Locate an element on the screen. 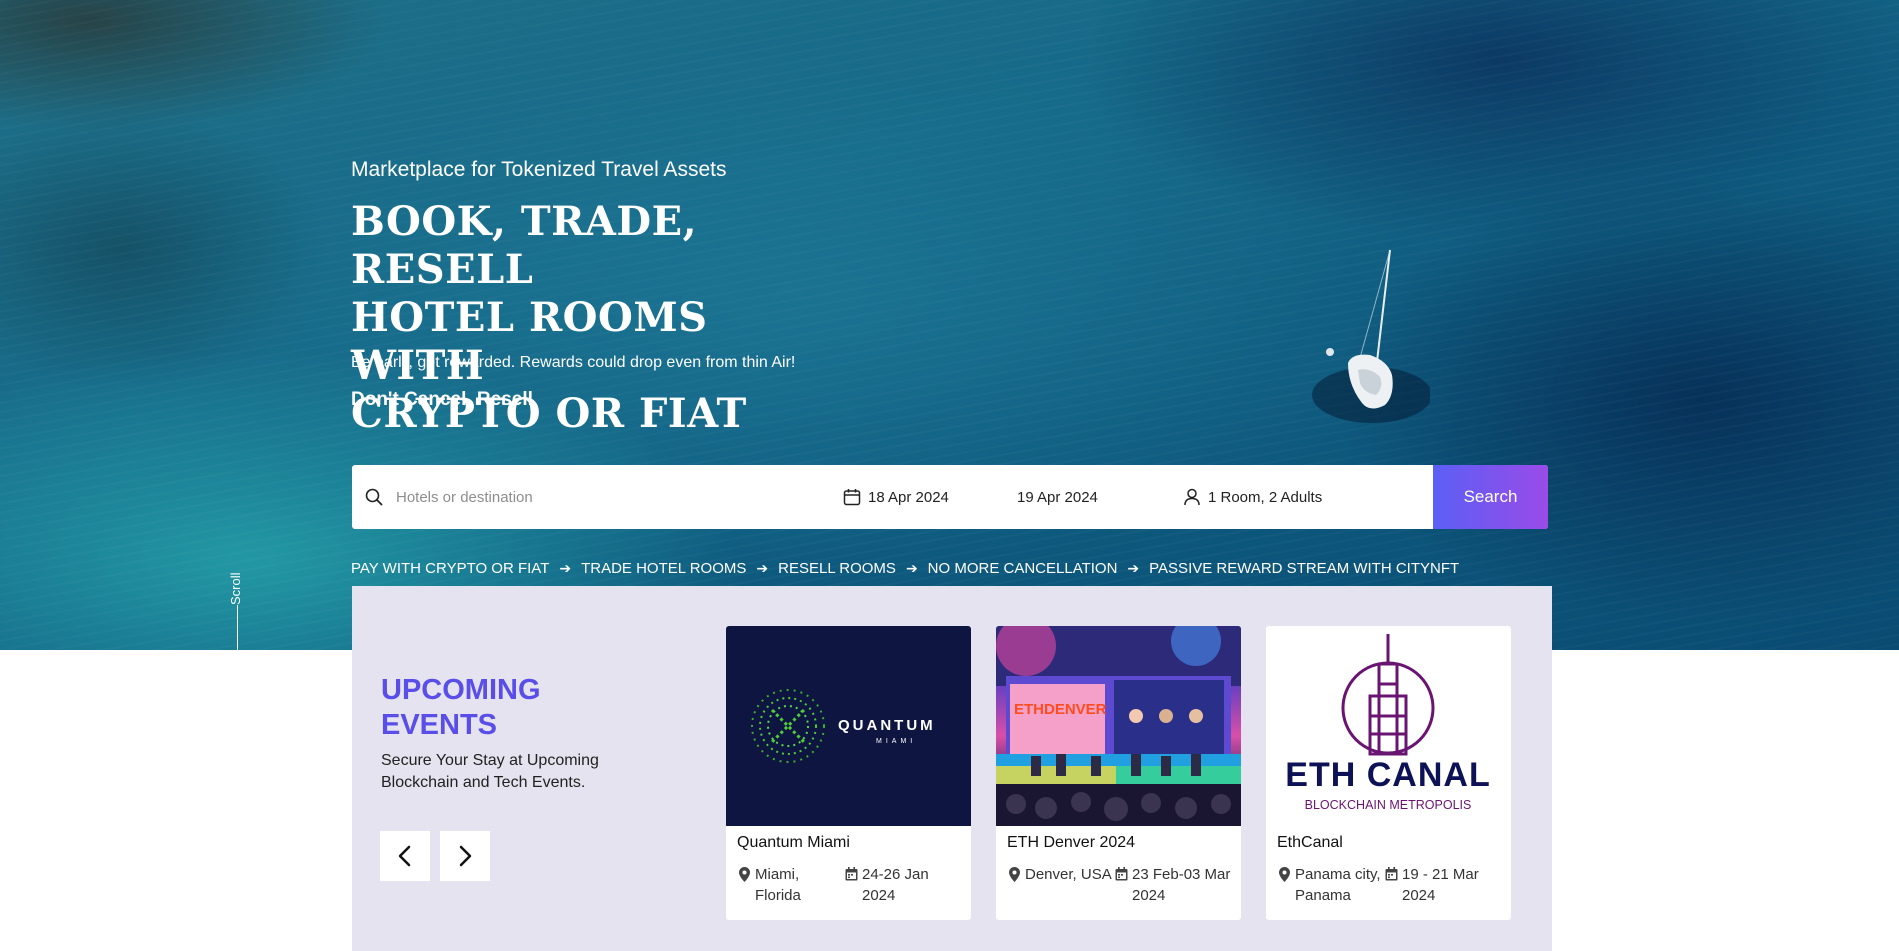 This screenshot has height=951, width=1899. feature-item: RESELL ROOMS is located at coordinates (837, 568).